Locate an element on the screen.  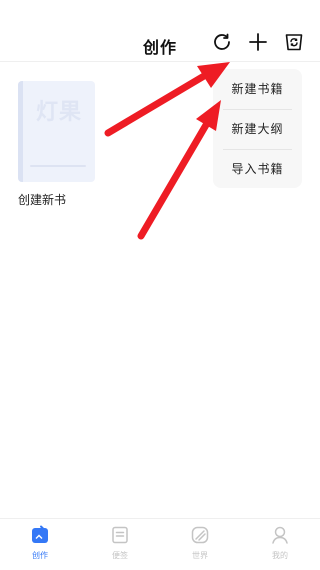
world-tab-icon is located at coordinates (200, 535).